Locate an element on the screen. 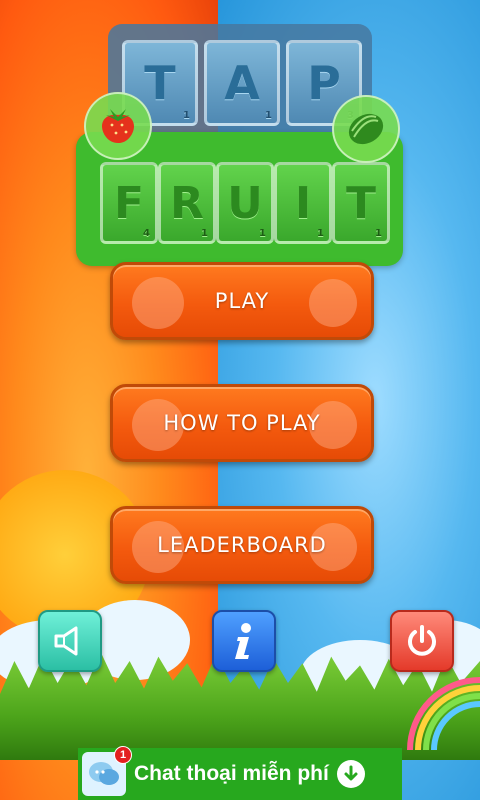 Image resolution: width=480 pixels, height=800 pixels. play-label: PLAY is located at coordinates (242, 301).